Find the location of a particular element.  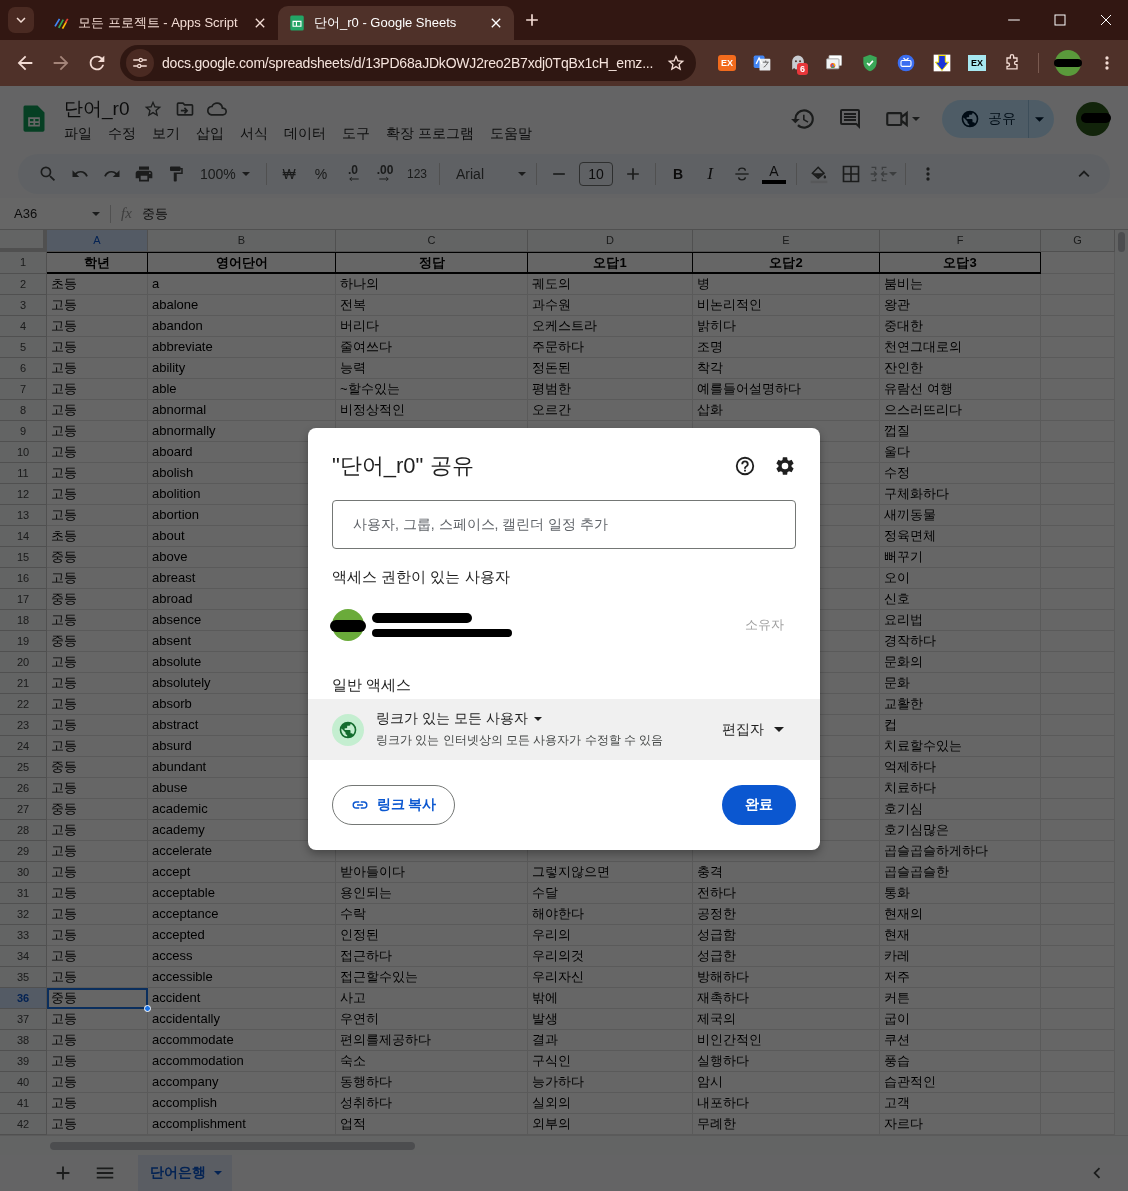

menu-item: 보기 is located at coordinates (168, 133).